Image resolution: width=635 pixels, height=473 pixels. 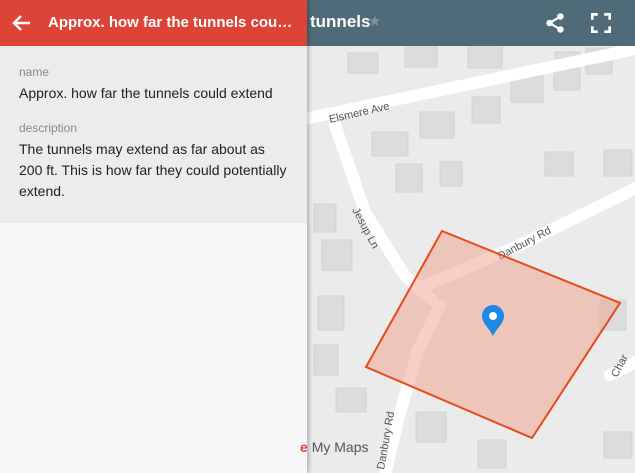 I want to click on name-value: Approx. how far the tunnels could extend, so click(x=146, y=93).